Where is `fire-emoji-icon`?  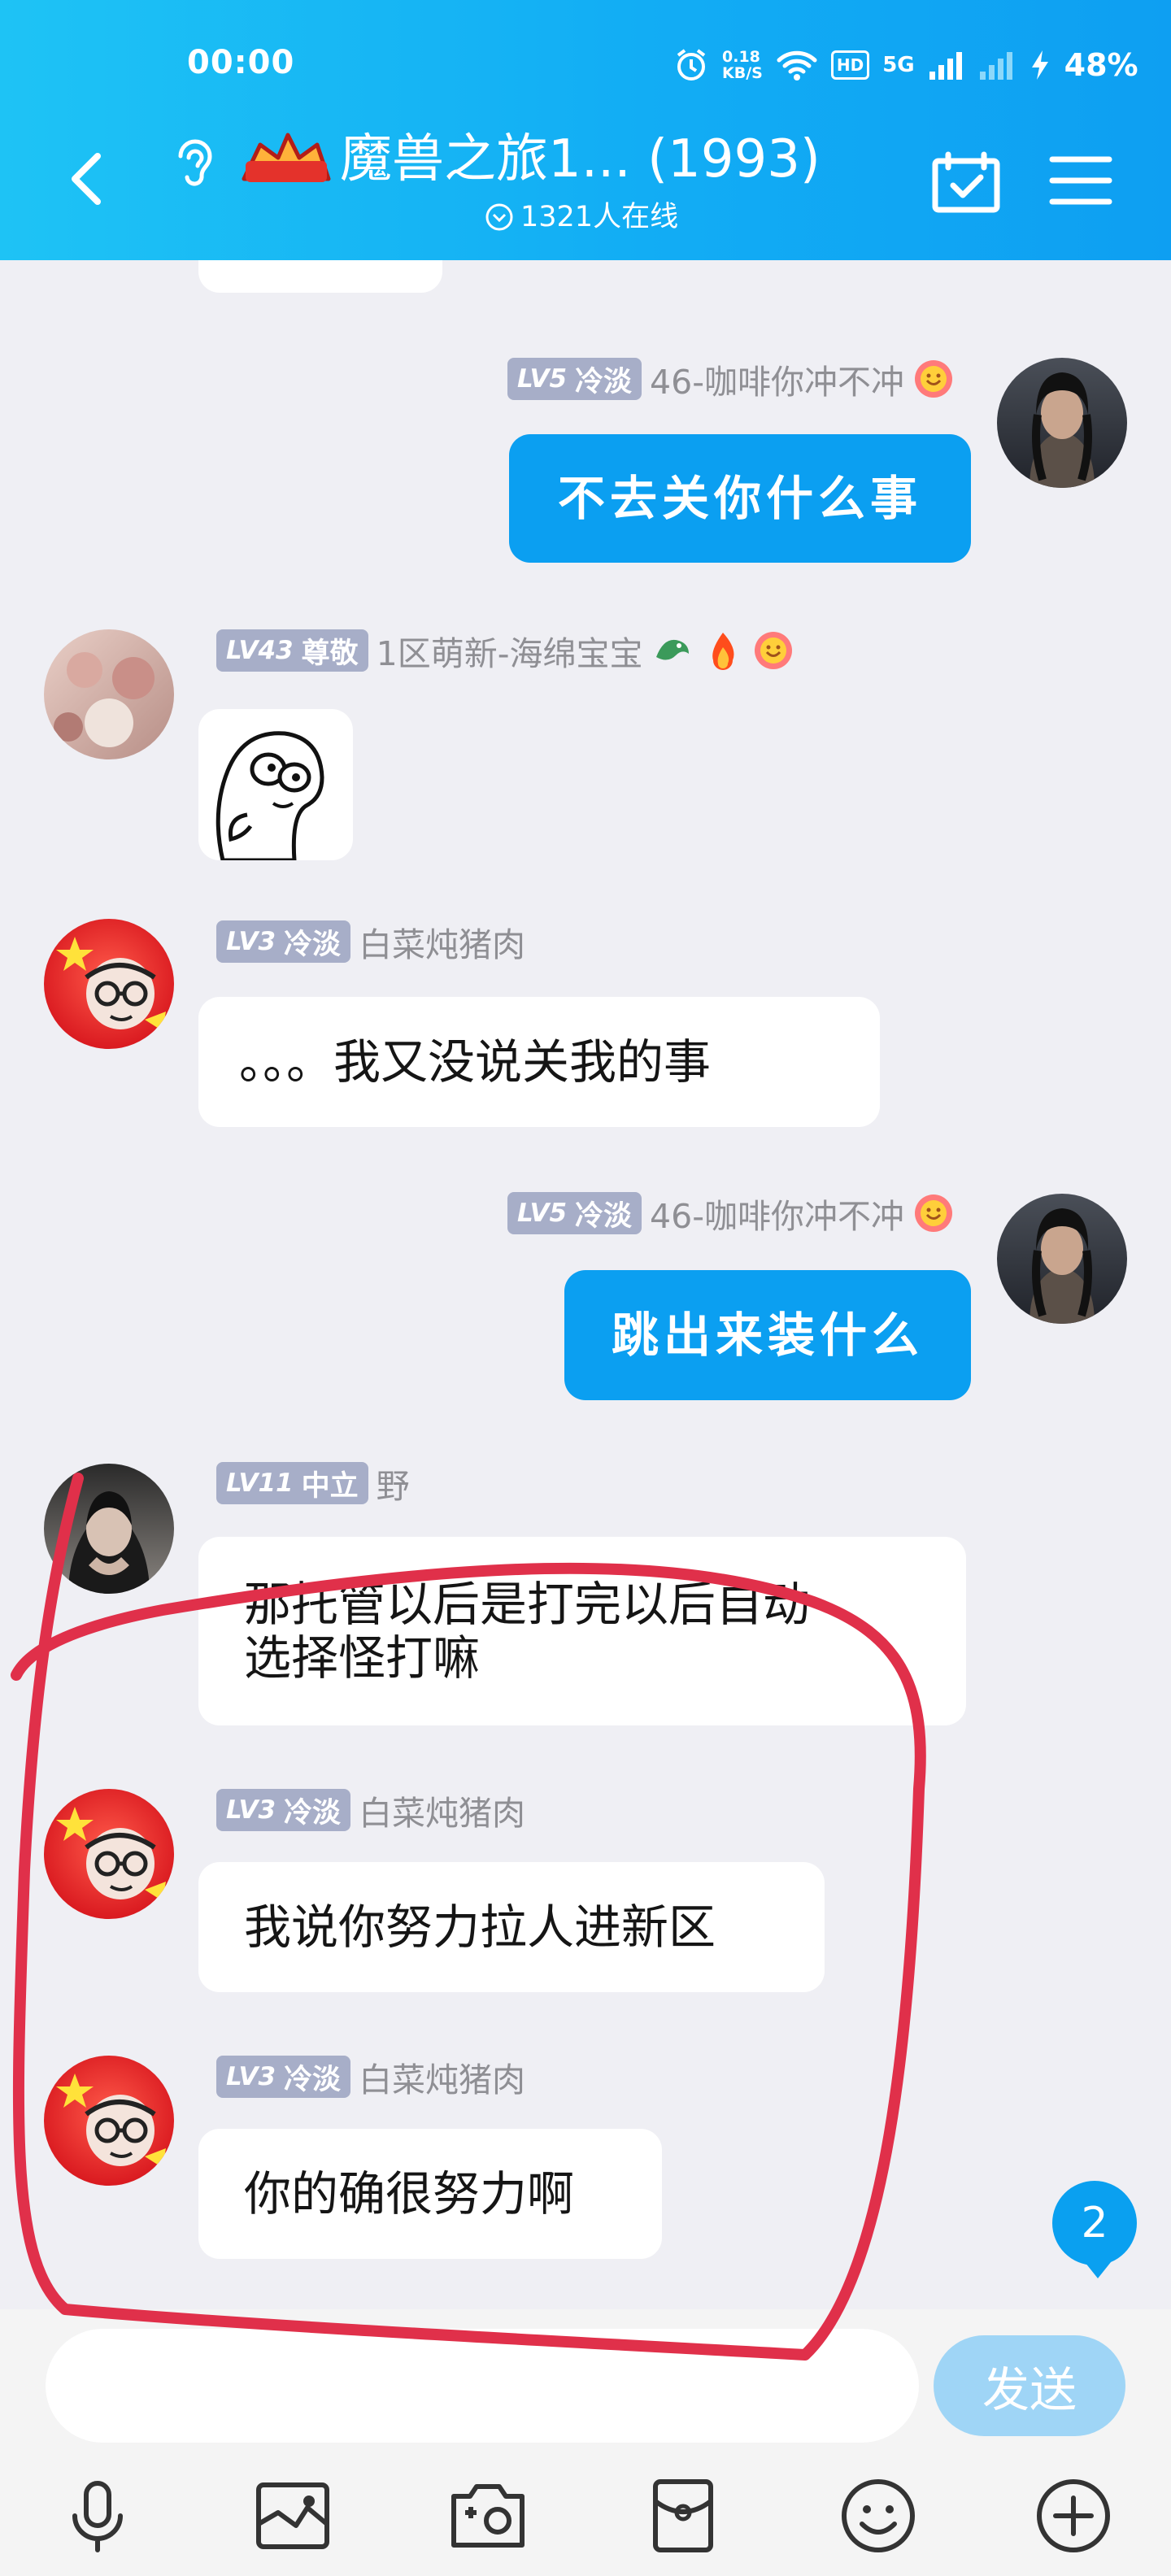 fire-emoji-icon is located at coordinates (723, 652).